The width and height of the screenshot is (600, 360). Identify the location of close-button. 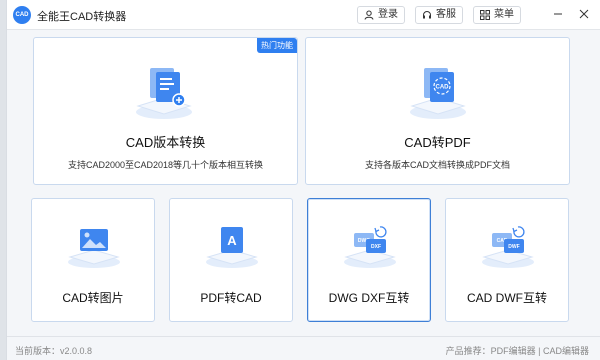
(584, 14).